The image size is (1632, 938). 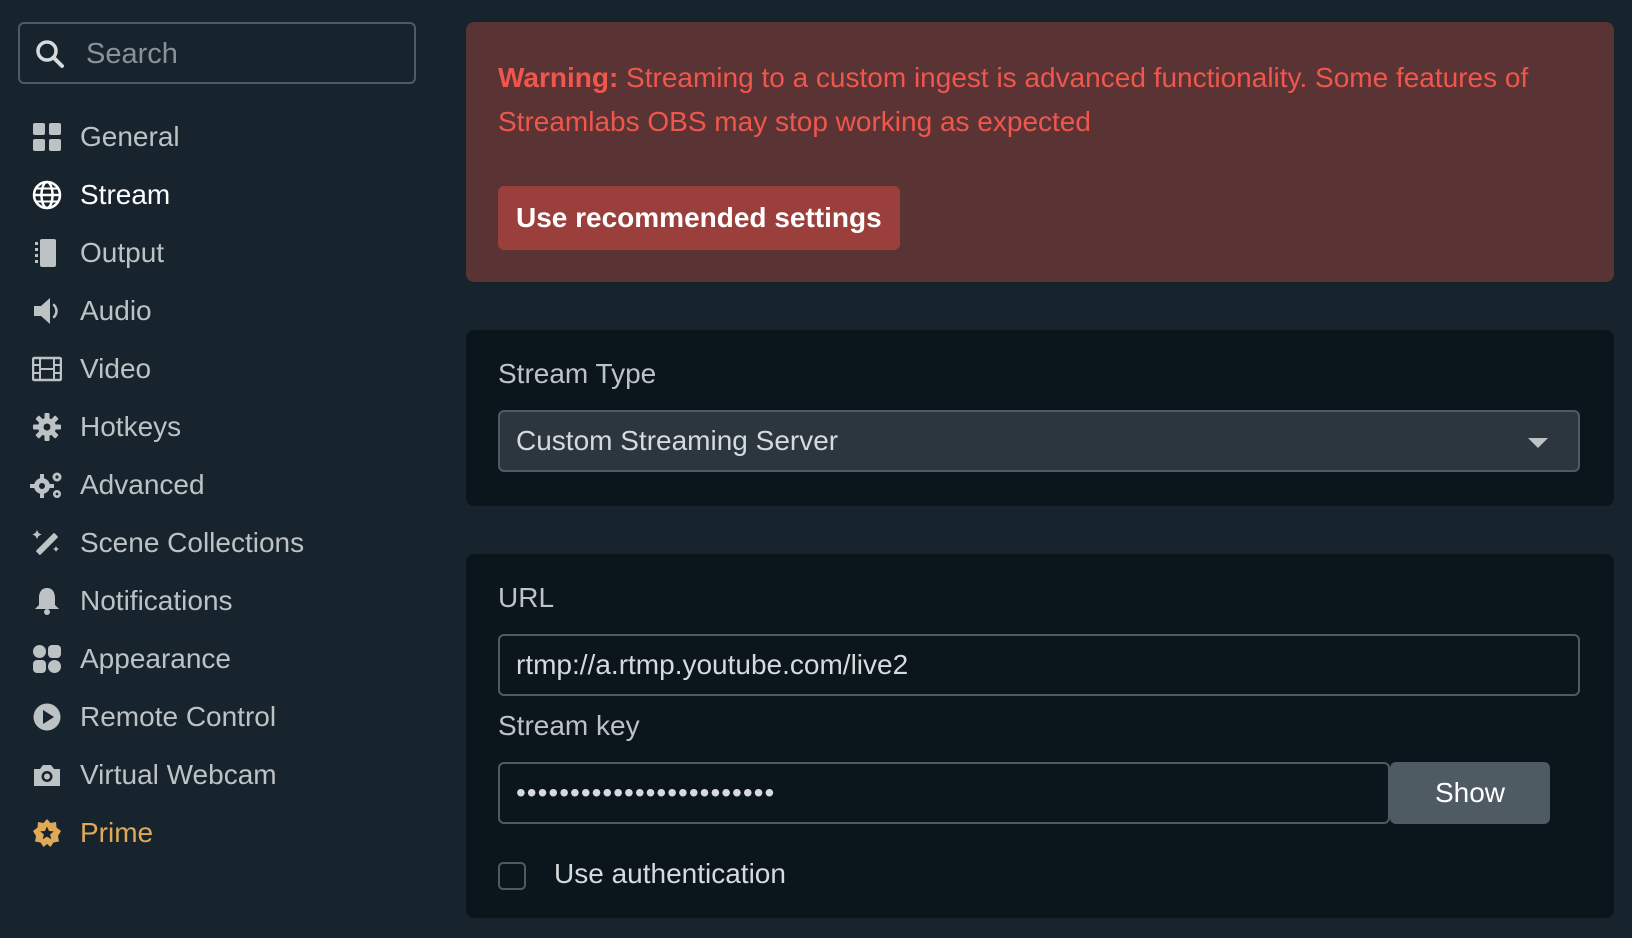 I want to click on chip-icon, so click(x=47, y=253).